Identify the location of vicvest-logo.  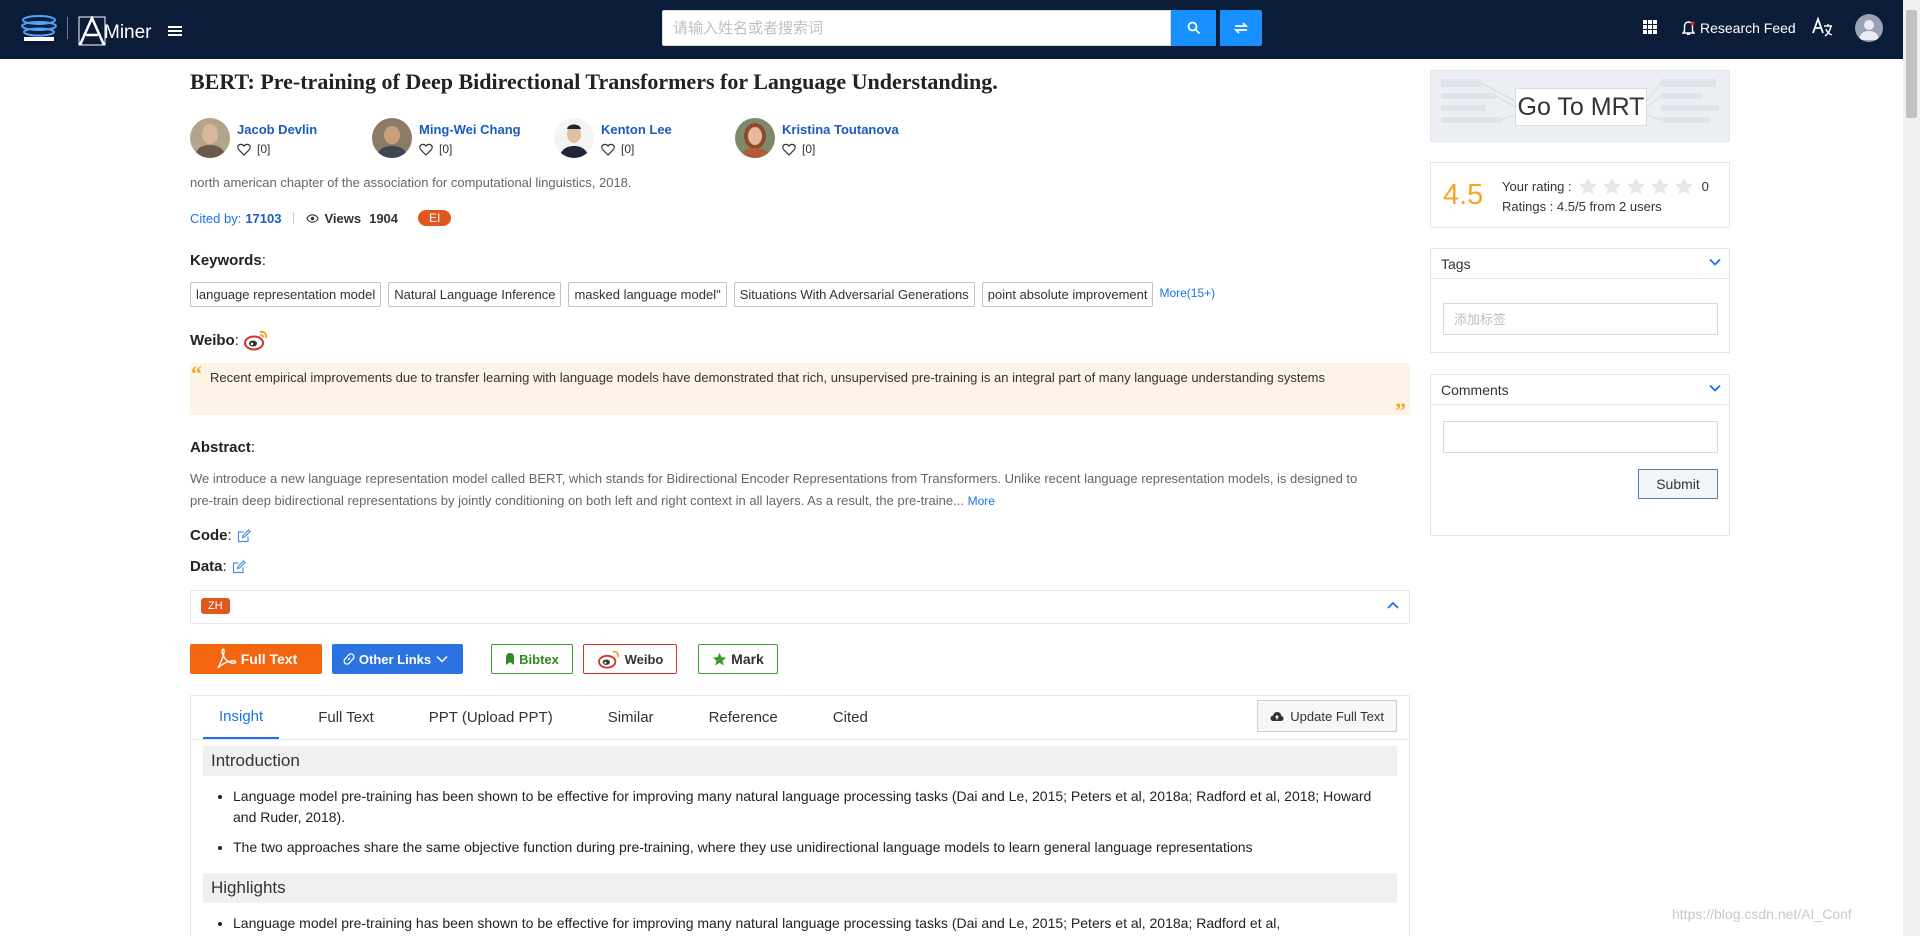
(39, 28).